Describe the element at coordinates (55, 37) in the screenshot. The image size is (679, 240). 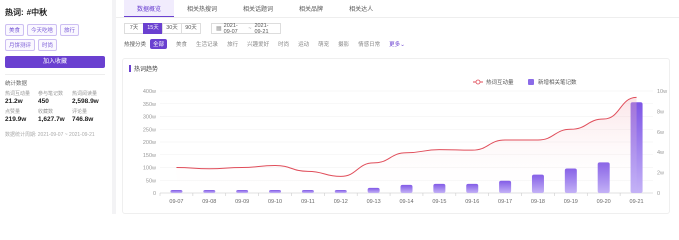
I see `topic-tags: 美食 今天吃啥 旅行 月饼测评 时尚` at that location.